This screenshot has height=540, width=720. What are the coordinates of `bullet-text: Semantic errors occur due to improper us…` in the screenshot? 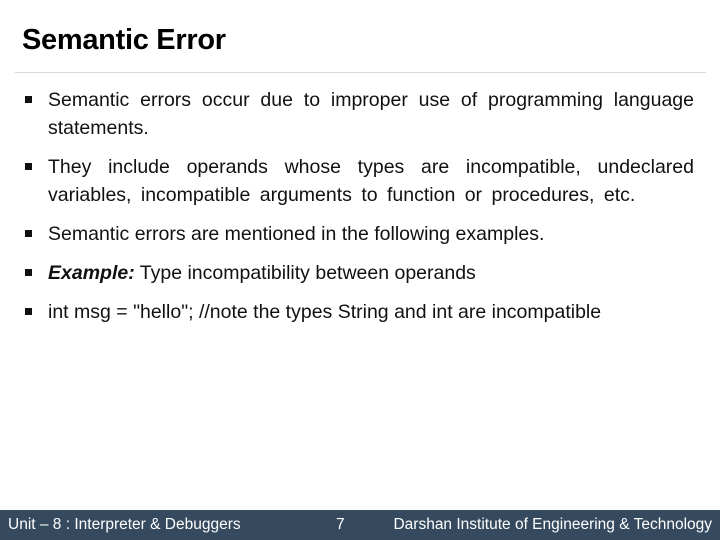 It's located at (371, 114).